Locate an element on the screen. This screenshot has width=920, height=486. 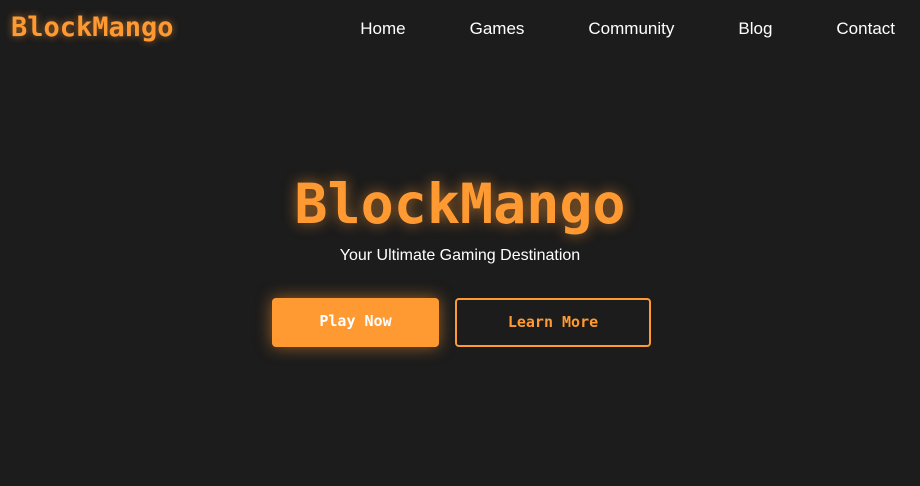
play-now-button: Play Now is located at coordinates (355, 322).